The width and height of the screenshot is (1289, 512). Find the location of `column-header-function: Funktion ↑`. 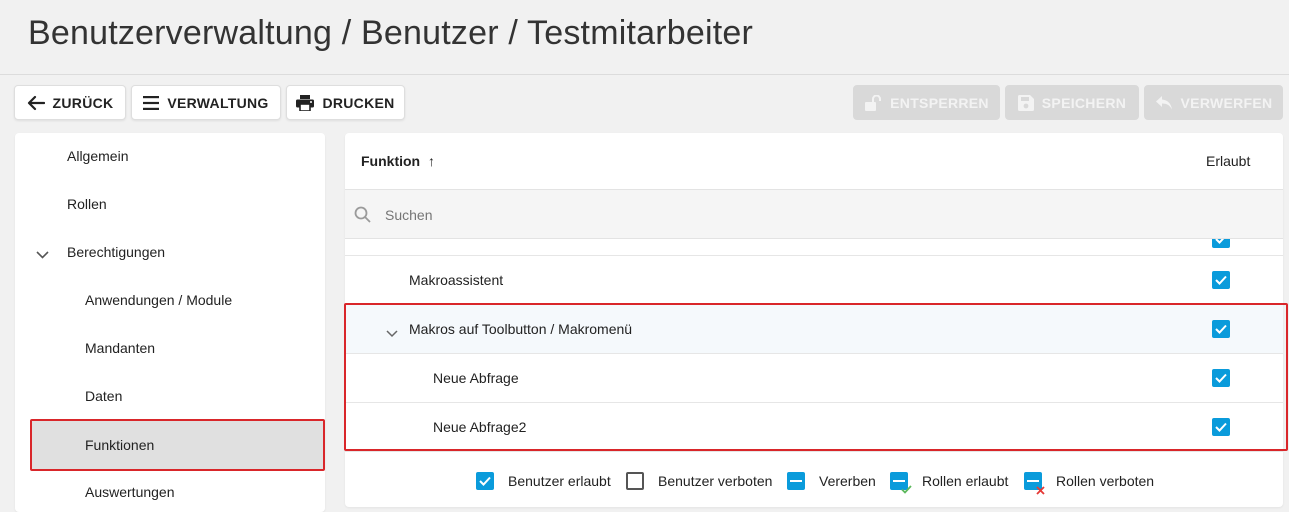

column-header-function: Funktion ↑ is located at coordinates (398, 161).